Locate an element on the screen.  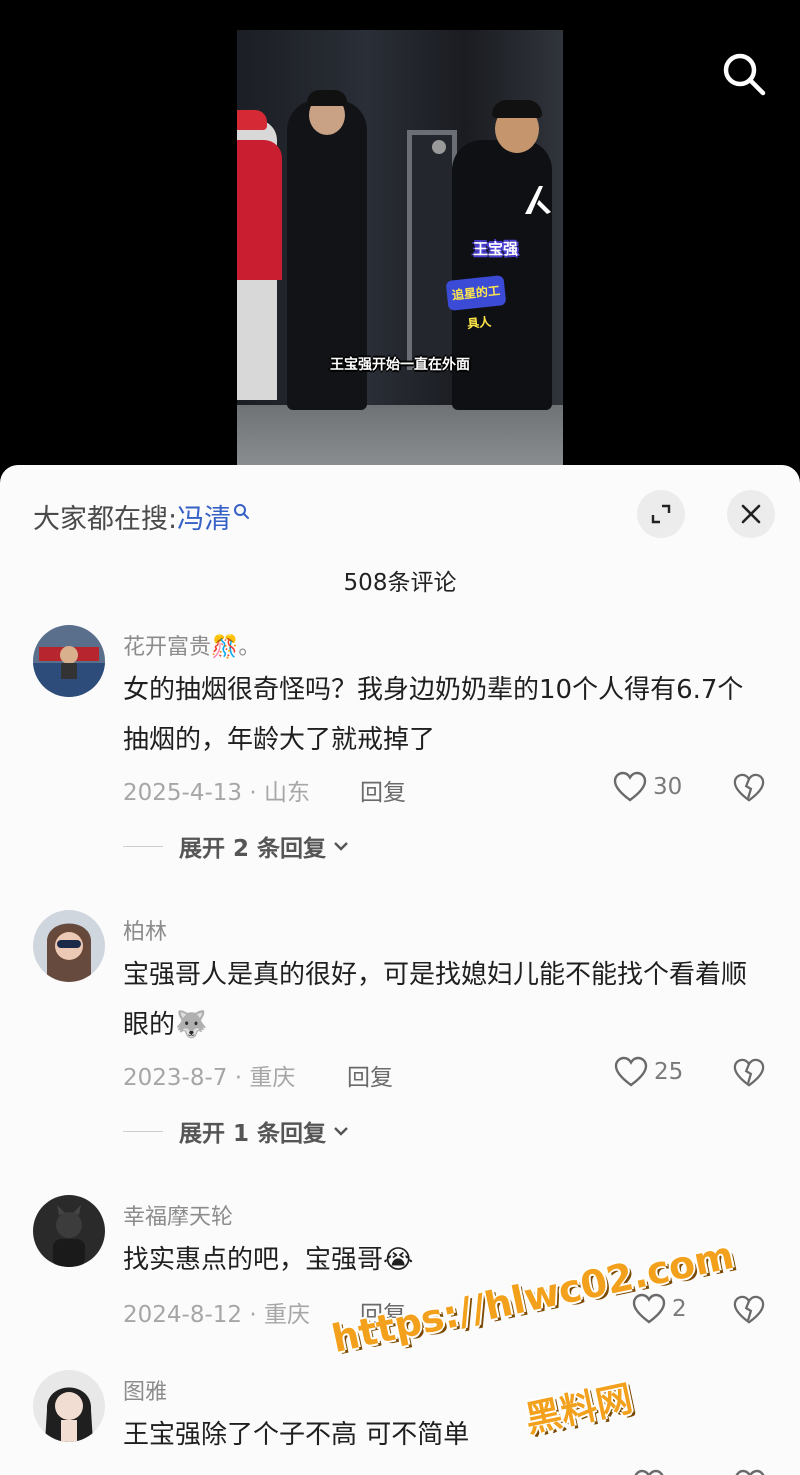
expand-icon is located at coordinates (661, 514).